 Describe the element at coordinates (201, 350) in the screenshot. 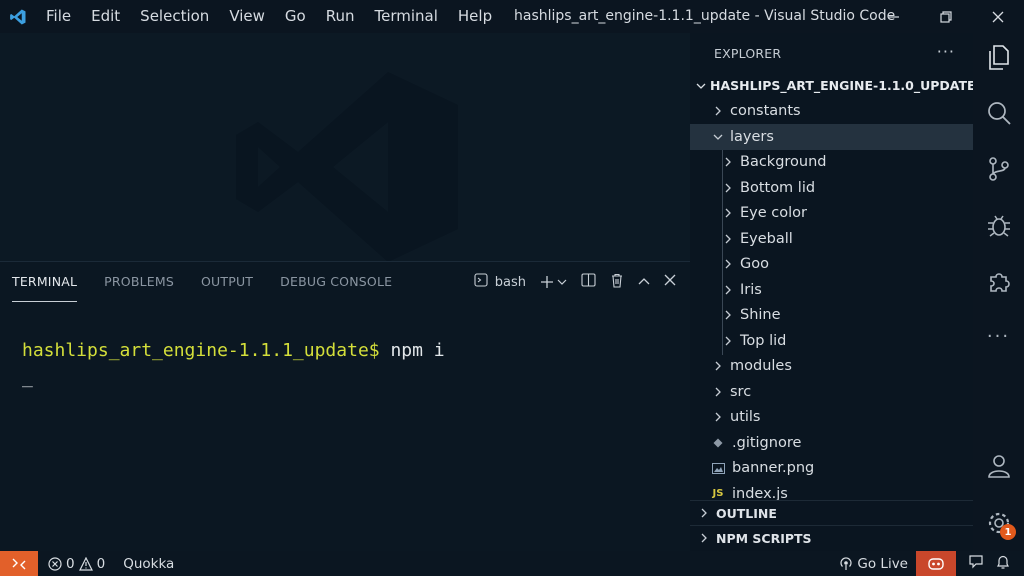

I see `terminal-prompt: hashlips_art_engine-1.1.1_update$` at that location.